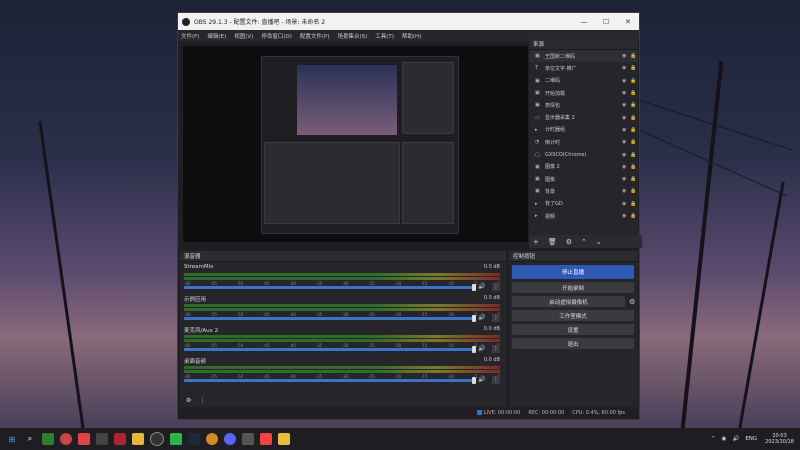 The height and width of the screenshot is (450, 800). Describe the element at coordinates (573, 343) in the screenshot. I see `exit-button: 退出` at that location.